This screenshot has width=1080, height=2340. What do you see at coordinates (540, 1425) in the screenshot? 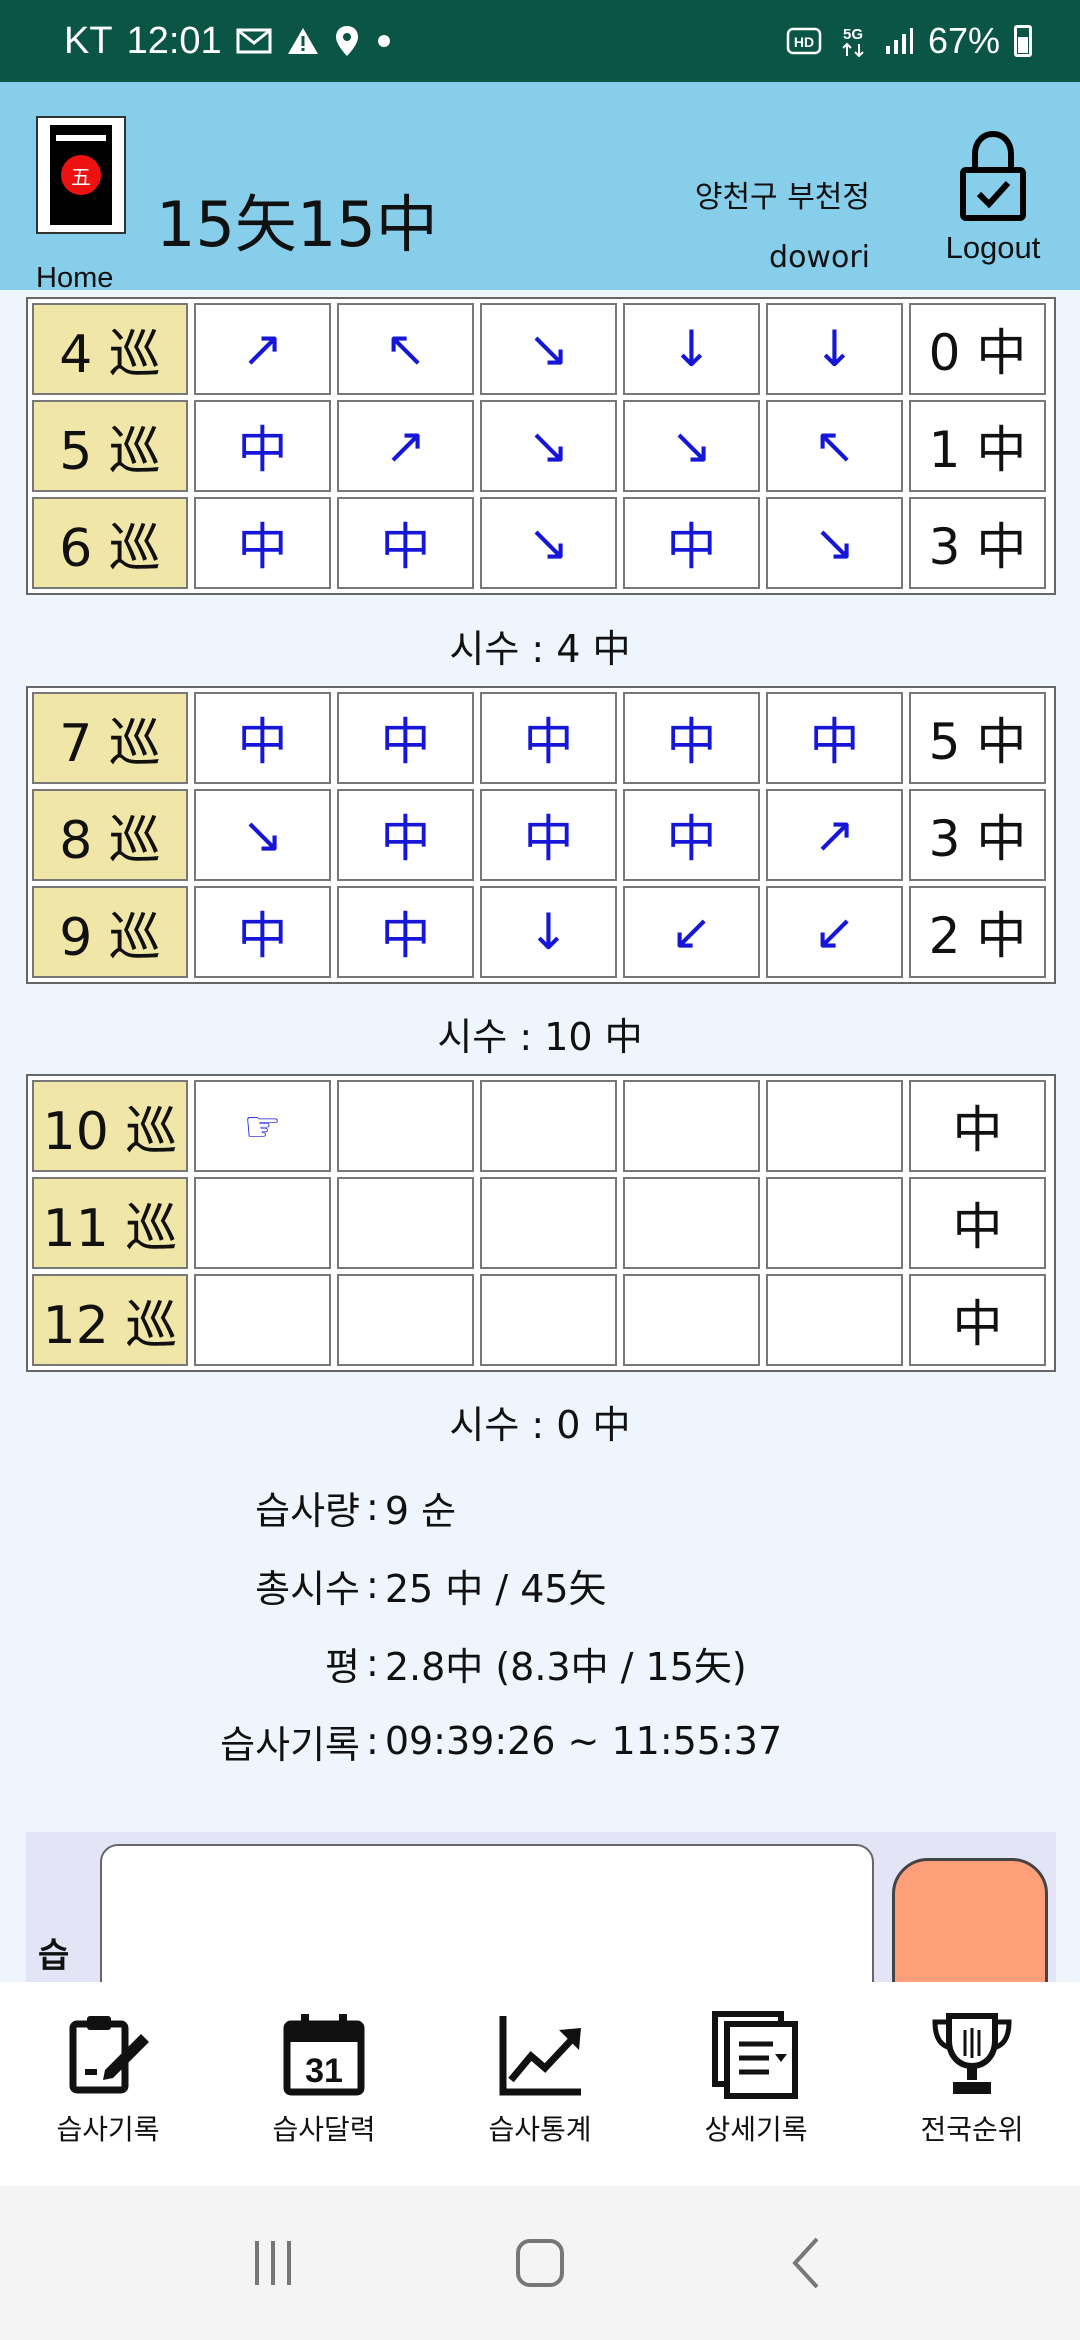
I see `block-total: 시수 : 0 中` at bounding box center [540, 1425].